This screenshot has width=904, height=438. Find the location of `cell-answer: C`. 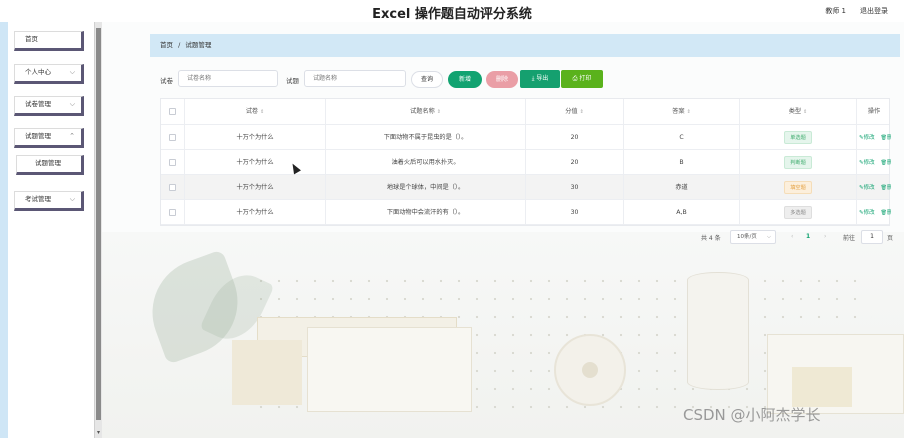

cell-answer: C is located at coordinates (682, 137).